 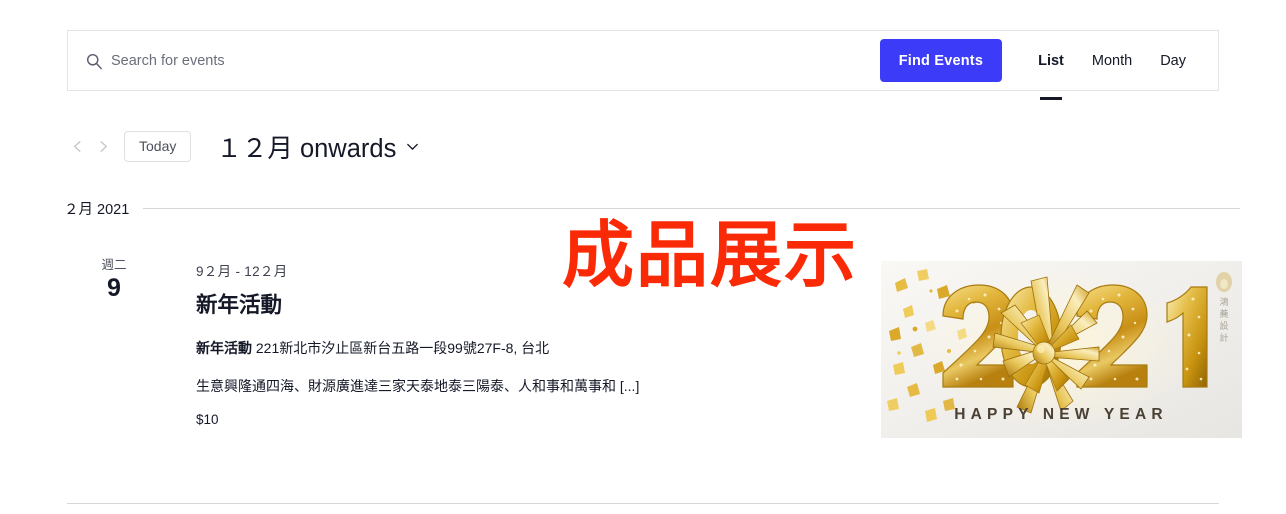 I want to click on new-year-2021-artwork: HAPPY NEW YEAR 鴻 蕎 設 計, so click(x=1061, y=349).